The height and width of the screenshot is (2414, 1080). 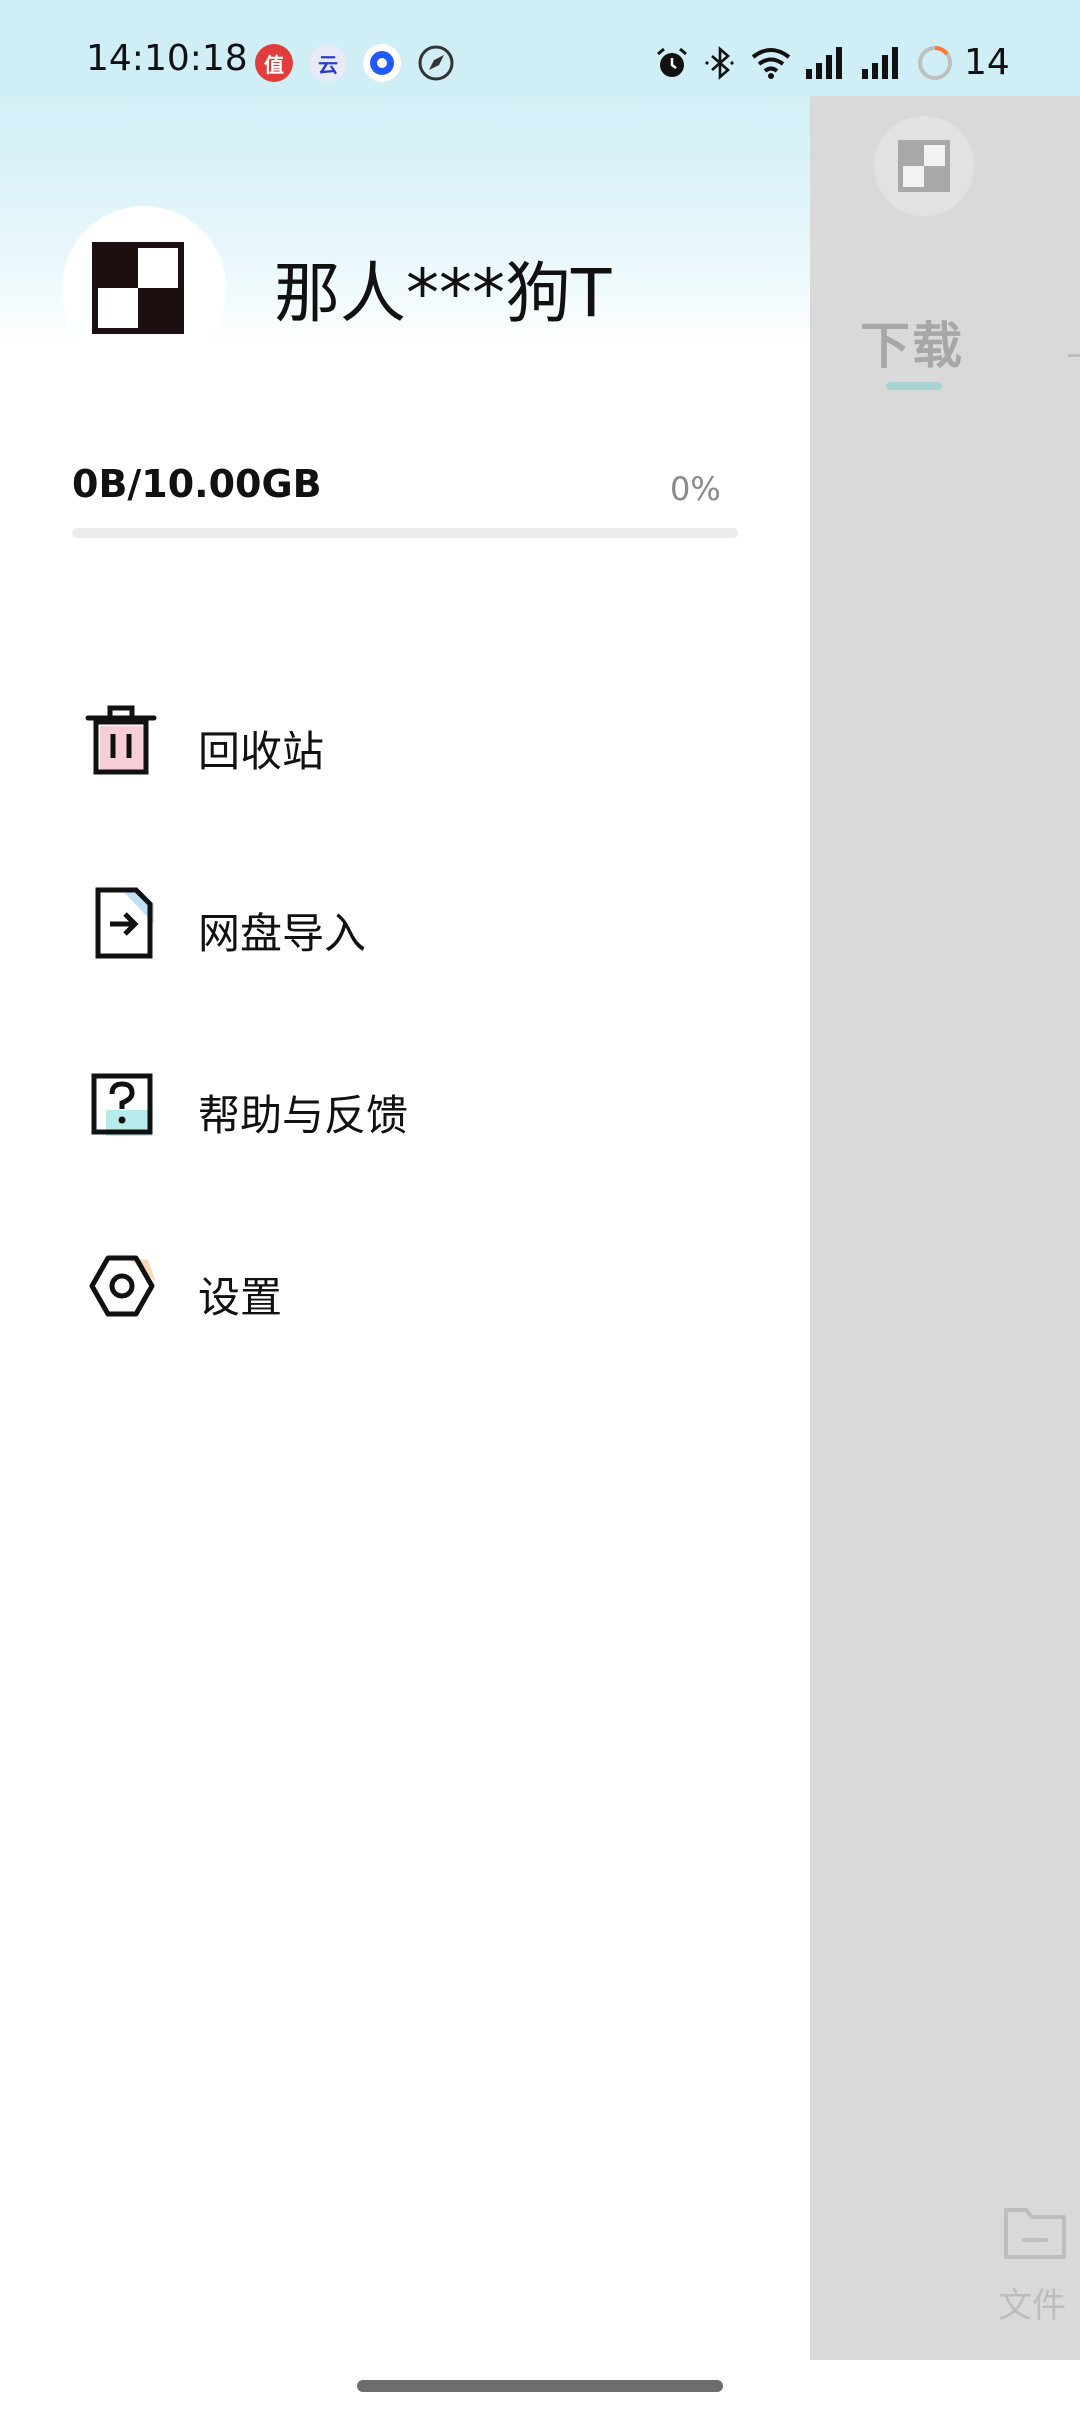 What do you see at coordinates (1074, 355) in the screenshot?
I see `tab-divider` at bounding box center [1074, 355].